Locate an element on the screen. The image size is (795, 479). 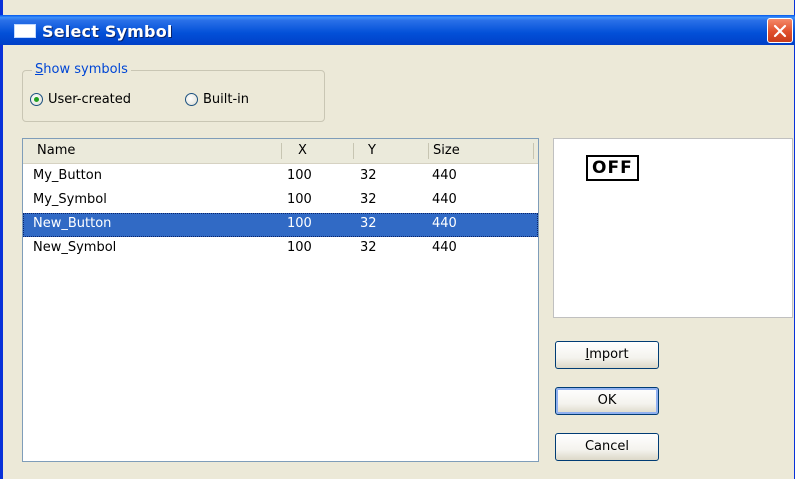
table-row: New_Symbol 100 32 440 is located at coordinates (280, 249).